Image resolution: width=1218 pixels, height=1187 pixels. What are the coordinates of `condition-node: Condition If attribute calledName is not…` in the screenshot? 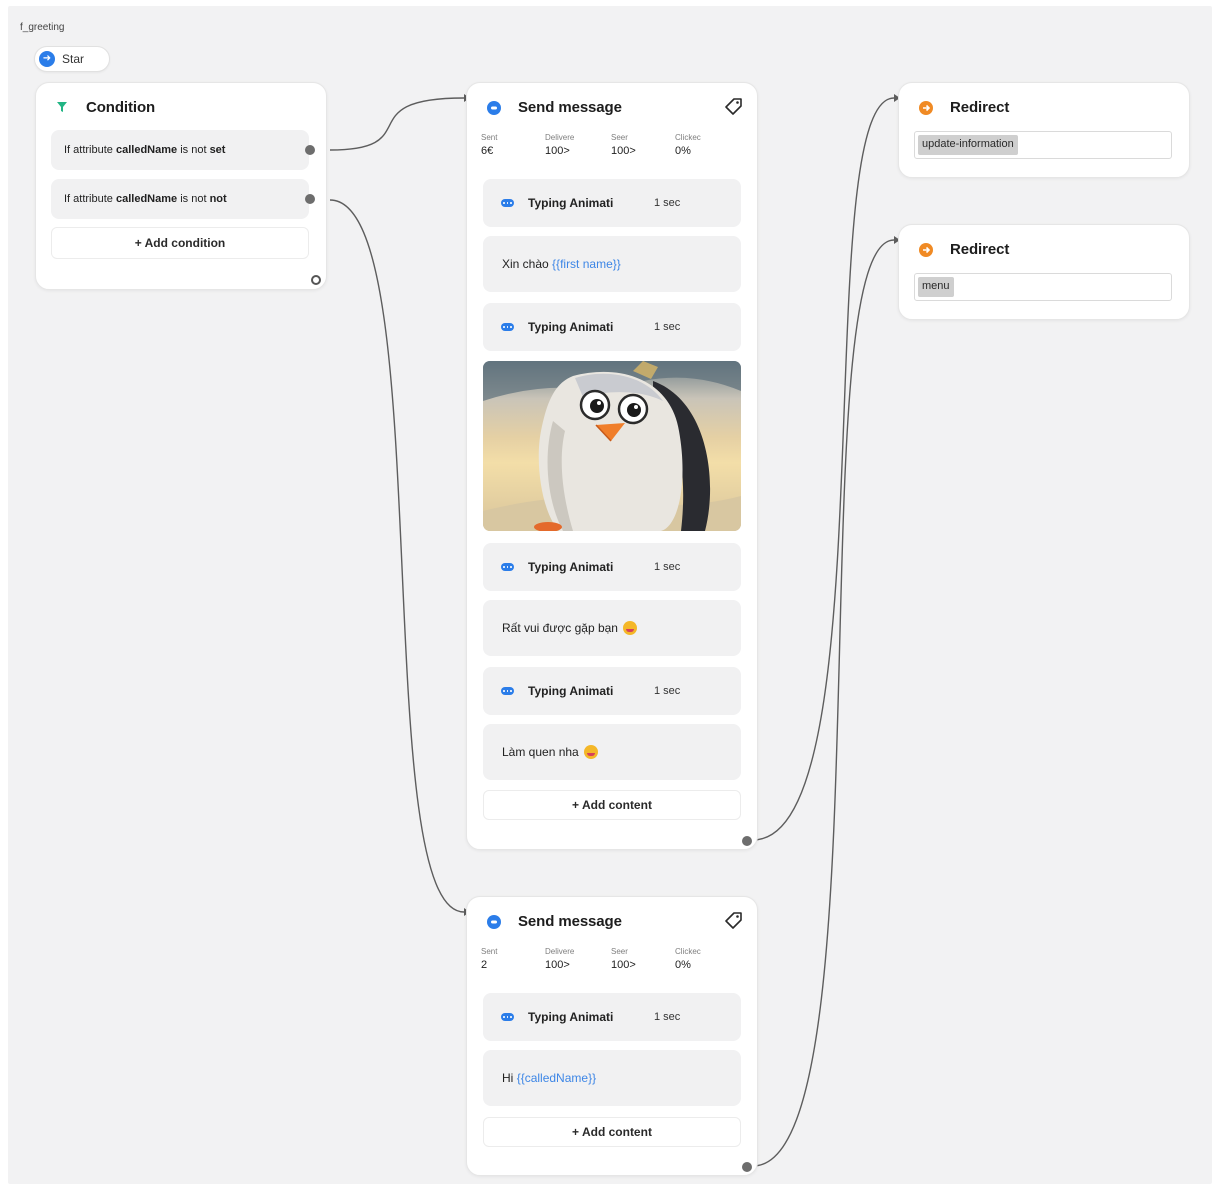 It's located at (181, 186).